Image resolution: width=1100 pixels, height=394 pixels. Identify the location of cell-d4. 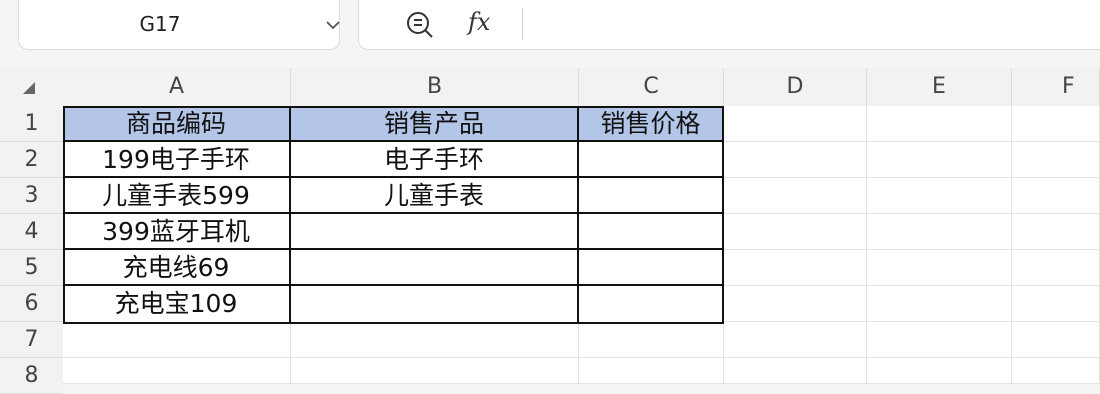
(795, 232).